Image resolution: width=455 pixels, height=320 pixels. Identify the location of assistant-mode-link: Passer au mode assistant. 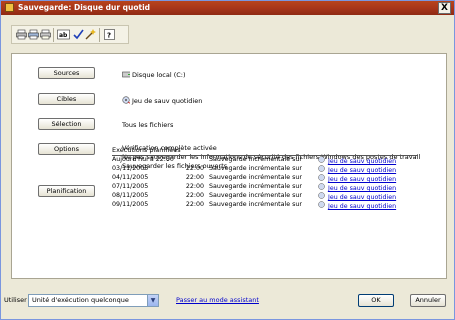
(217, 300).